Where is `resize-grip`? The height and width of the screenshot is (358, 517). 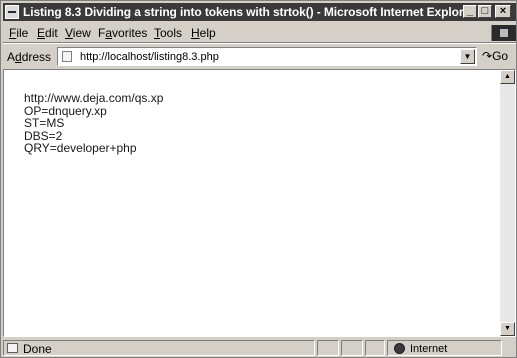 resize-grip is located at coordinates (509, 348).